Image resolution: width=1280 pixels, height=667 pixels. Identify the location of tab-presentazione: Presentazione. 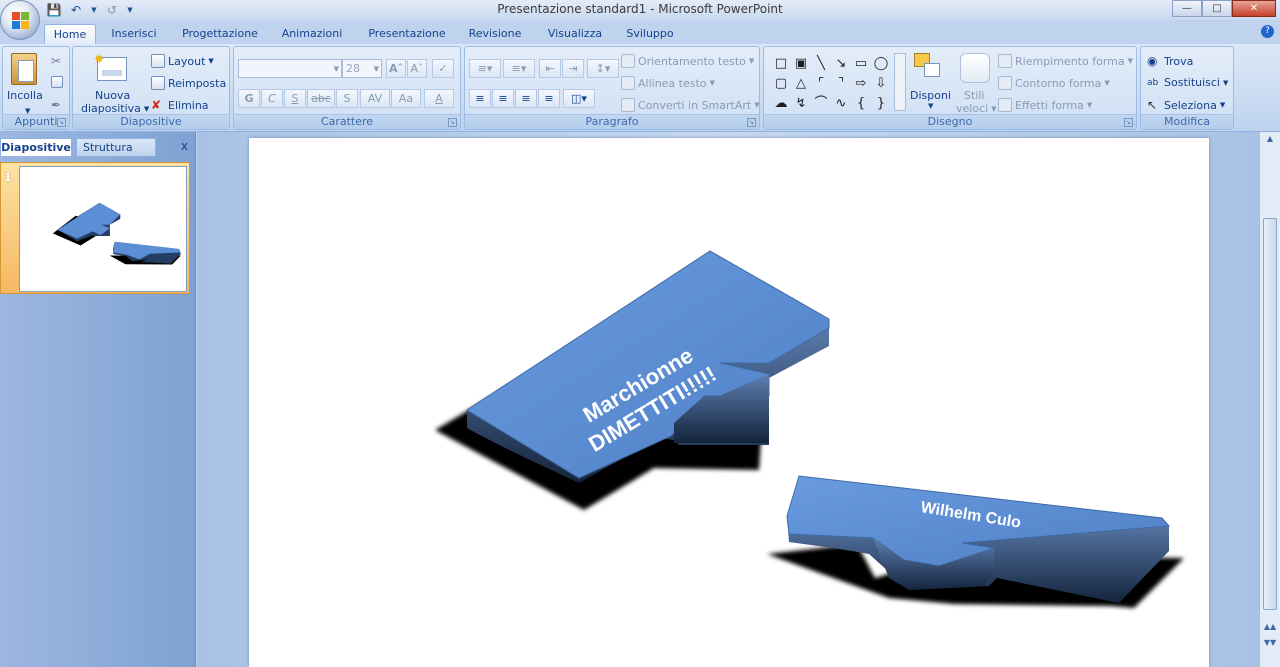
(407, 34).